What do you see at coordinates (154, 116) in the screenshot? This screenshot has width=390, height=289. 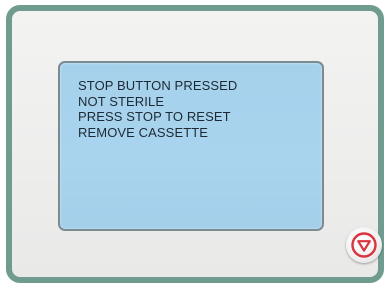 I see `status-message-press-stop: PRESS STOP TO RESET` at bounding box center [154, 116].